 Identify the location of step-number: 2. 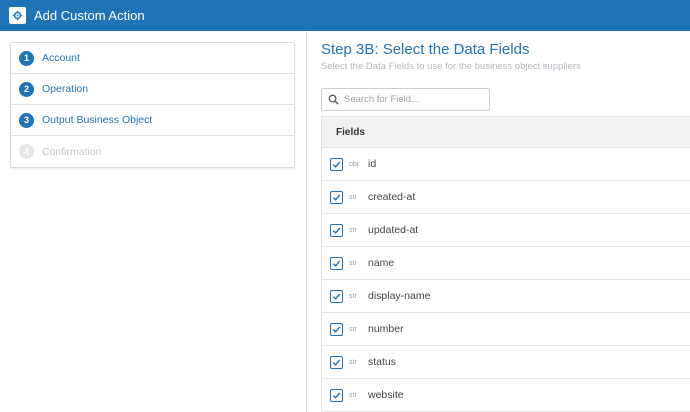
(26, 89).